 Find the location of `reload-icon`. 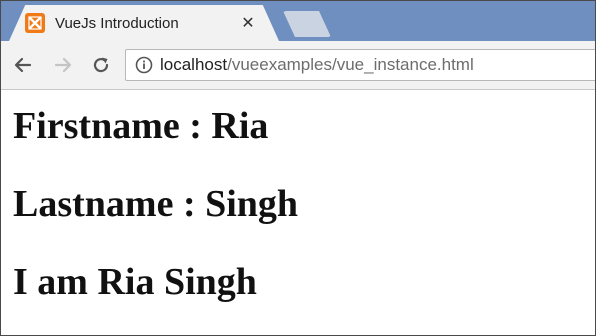

reload-icon is located at coordinates (101, 65).